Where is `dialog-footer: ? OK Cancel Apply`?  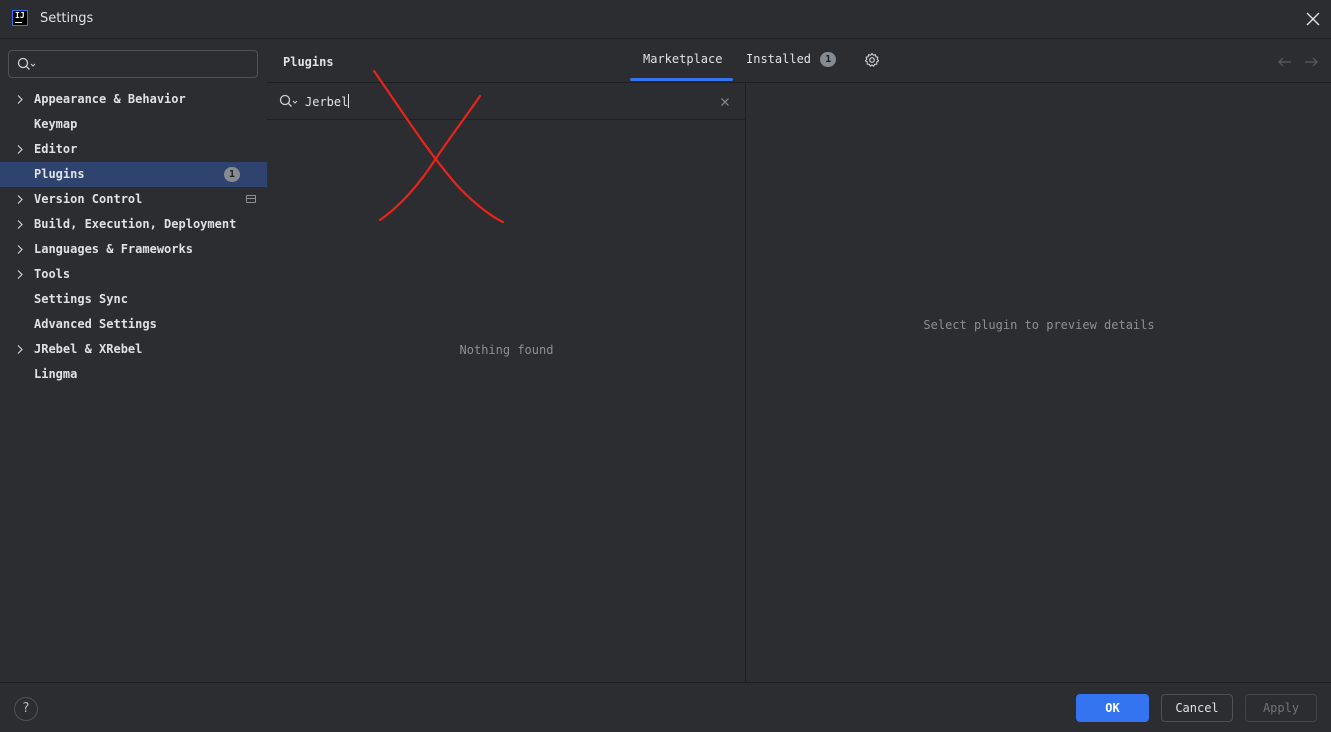 dialog-footer: ? OK Cancel Apply is located at coordinates (665, 707).